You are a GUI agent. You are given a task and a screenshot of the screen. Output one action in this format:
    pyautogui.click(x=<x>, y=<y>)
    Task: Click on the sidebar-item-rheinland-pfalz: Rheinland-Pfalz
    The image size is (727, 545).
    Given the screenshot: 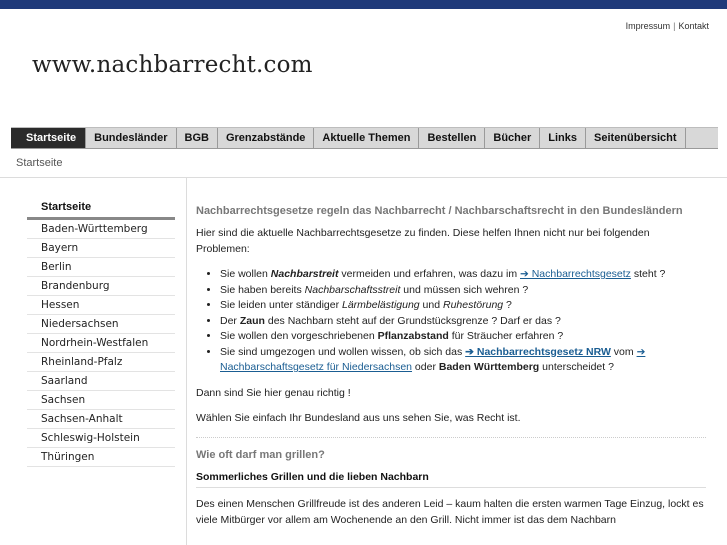 What is the action you would take?
    pyautogui.click(x=101, y=362)
    